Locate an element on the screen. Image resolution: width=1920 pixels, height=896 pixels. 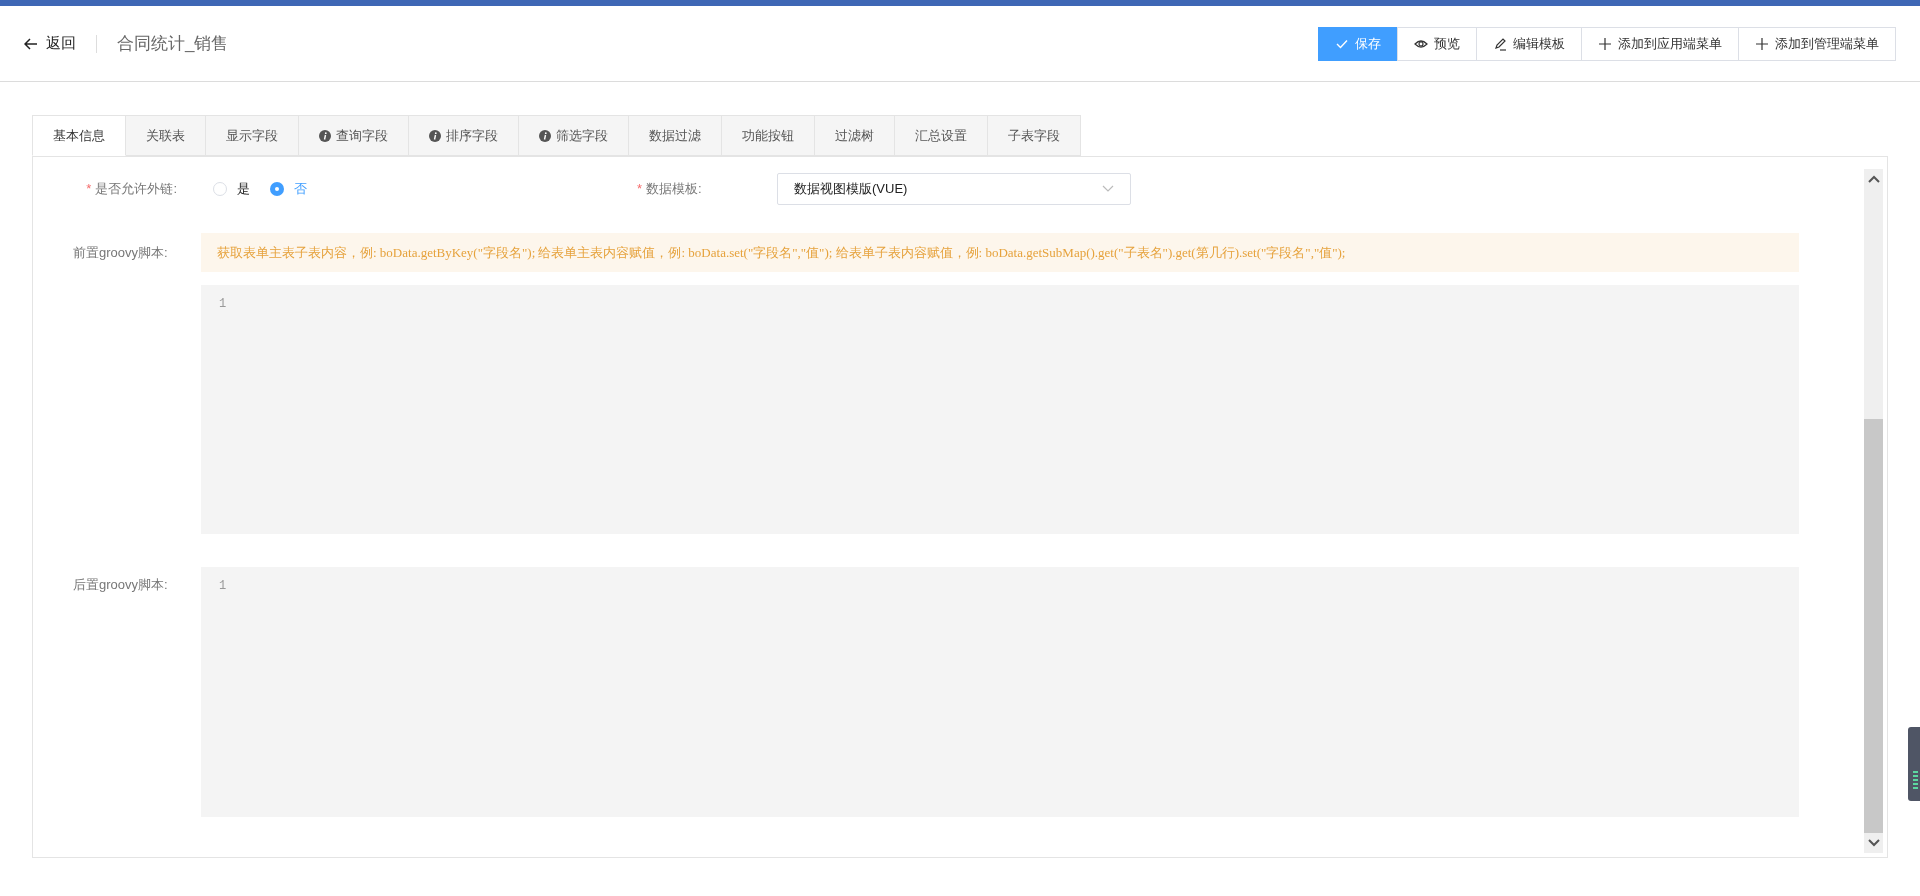
page-title: 合同统计_销售 is located at coordinates (173, 43).